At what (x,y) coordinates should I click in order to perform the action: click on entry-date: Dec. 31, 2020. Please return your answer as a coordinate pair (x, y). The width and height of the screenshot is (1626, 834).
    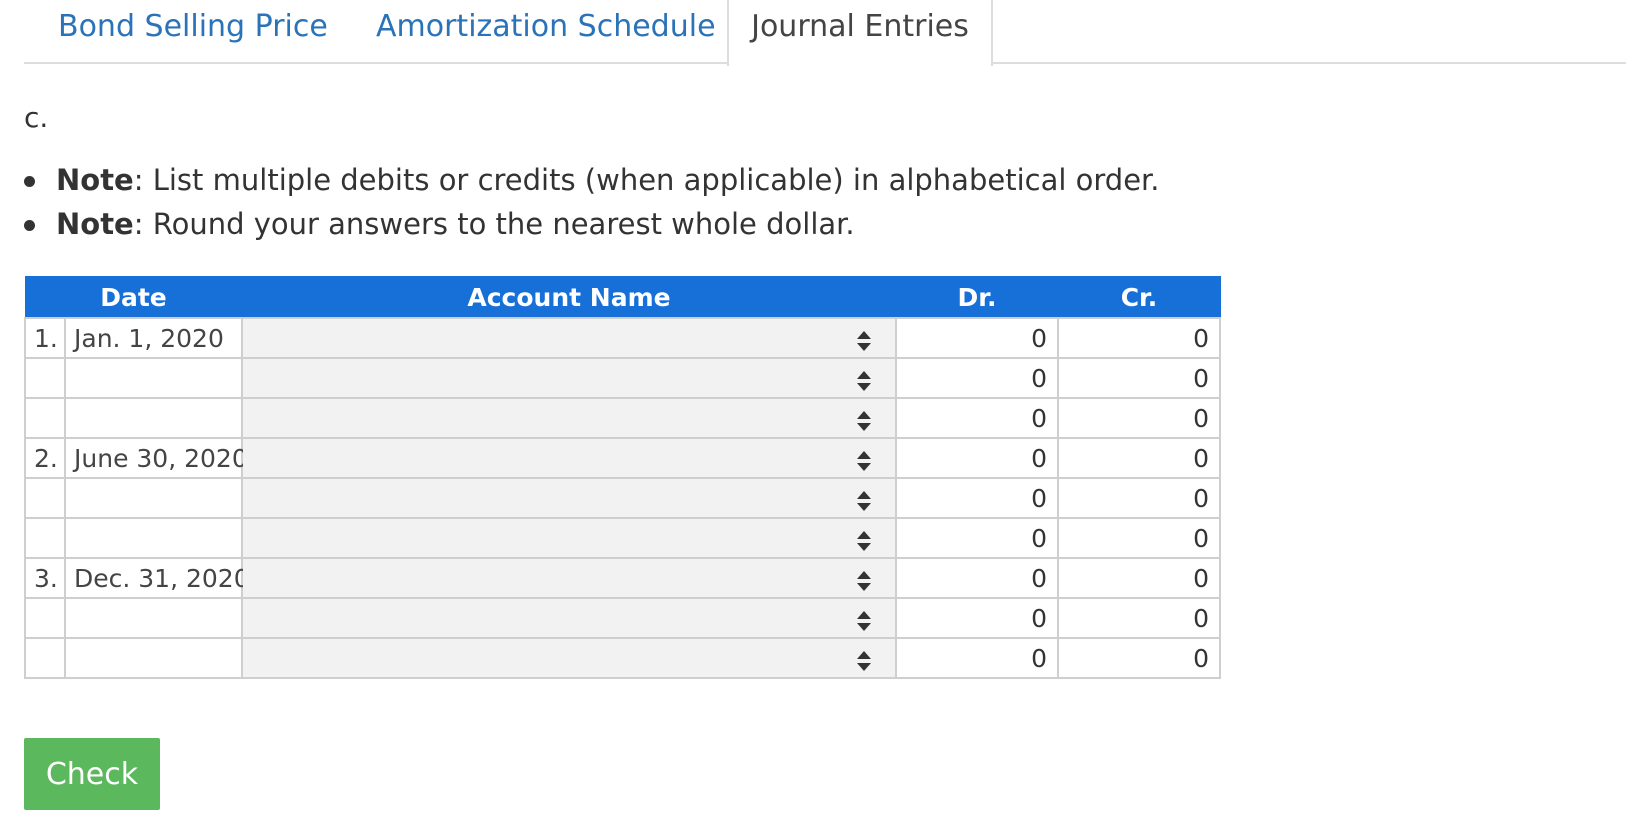
    Looking at the image, I should click on (157, 578).